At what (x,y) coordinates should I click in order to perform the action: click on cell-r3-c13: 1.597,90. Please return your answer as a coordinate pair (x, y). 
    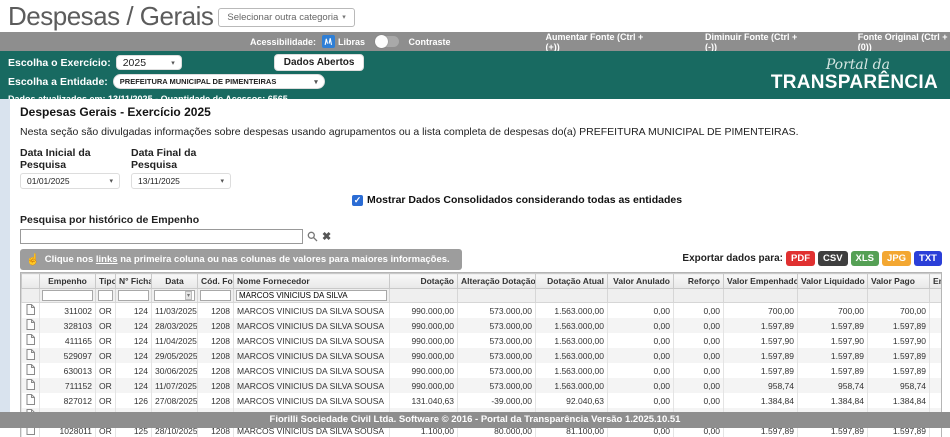
    Looking at the image, I should click on (832, 340).